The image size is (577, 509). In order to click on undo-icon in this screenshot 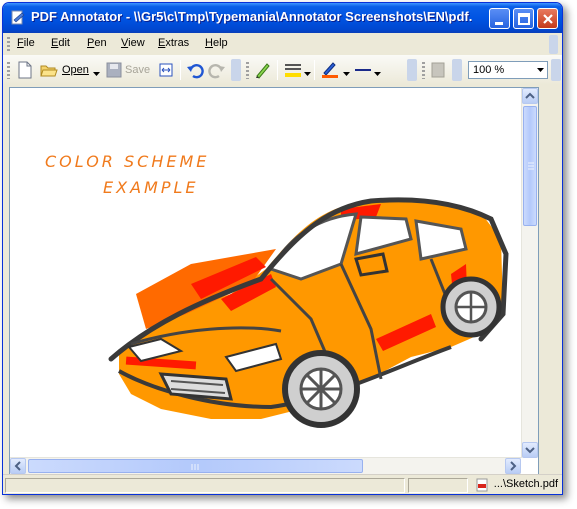, I will do `click(195, 70)`.